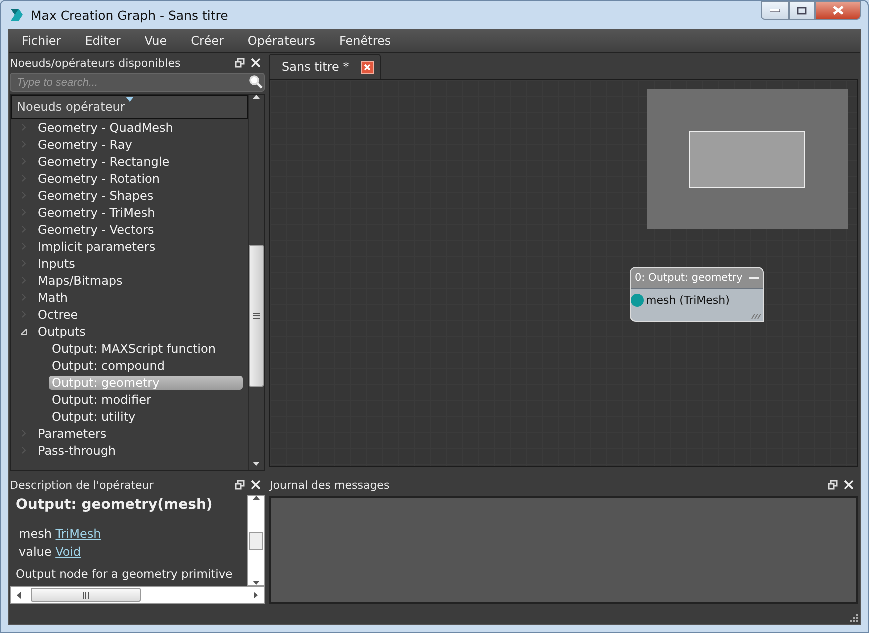 The image size is (869, 633). I want to click on collapse-icon, so click(754, 278).